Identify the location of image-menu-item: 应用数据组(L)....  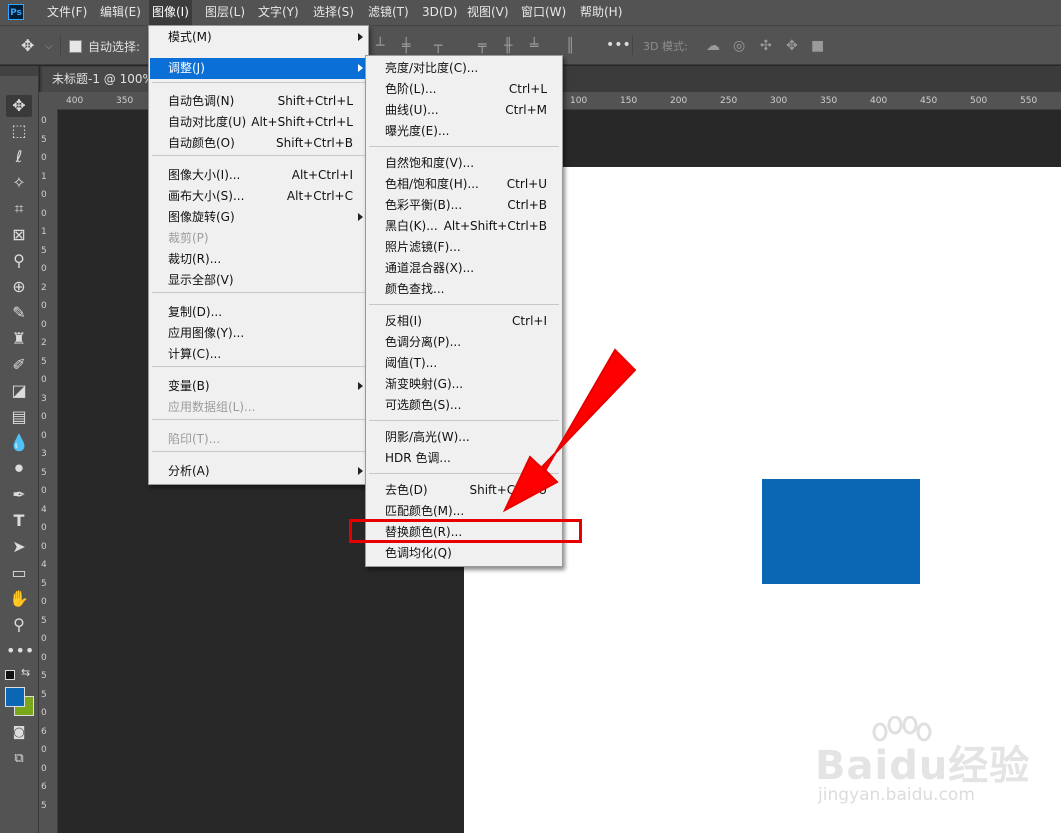
(258, 407).